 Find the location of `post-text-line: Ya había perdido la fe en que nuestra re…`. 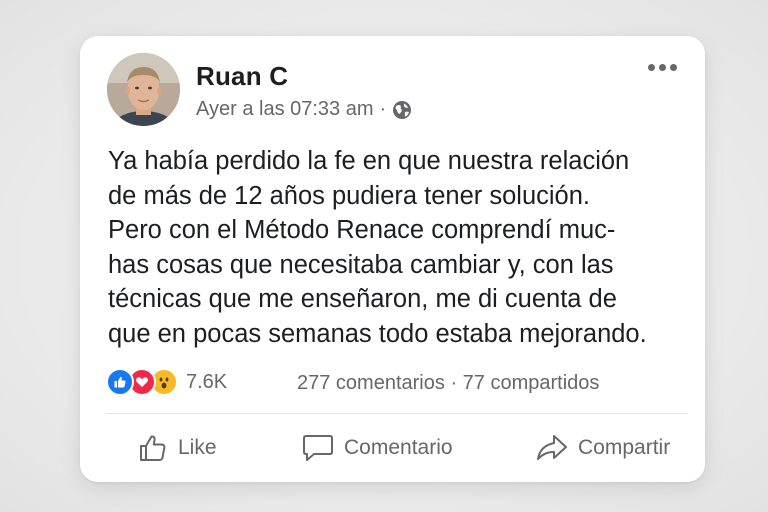

post-text-line: Ya había perdido la fe en que nuestra re… is located at coordinates (369, 161).